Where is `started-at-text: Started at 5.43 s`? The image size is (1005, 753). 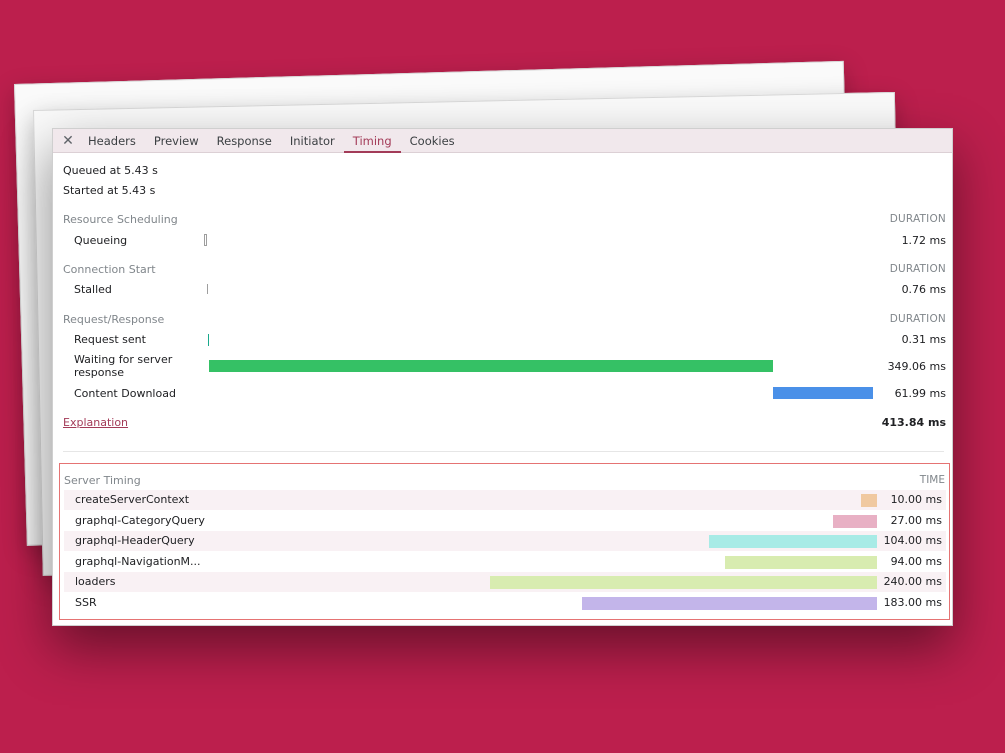
started-at-text: Started at 5.43 s is located at coordinates (109, 190).